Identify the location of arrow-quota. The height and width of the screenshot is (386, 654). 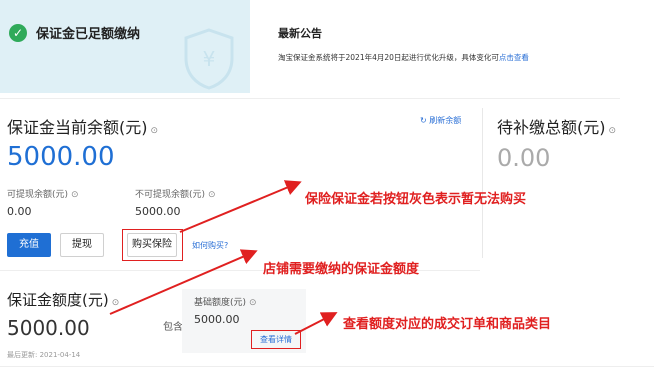
(183, 282).